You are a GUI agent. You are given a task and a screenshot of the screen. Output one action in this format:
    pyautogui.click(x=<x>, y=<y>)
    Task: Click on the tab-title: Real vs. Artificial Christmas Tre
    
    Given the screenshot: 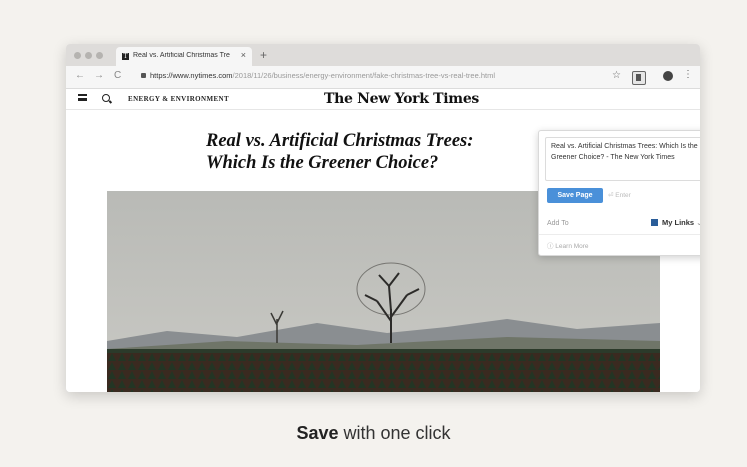 What is the action you would take?
    pyautogui.click(x=181, y=55)
    